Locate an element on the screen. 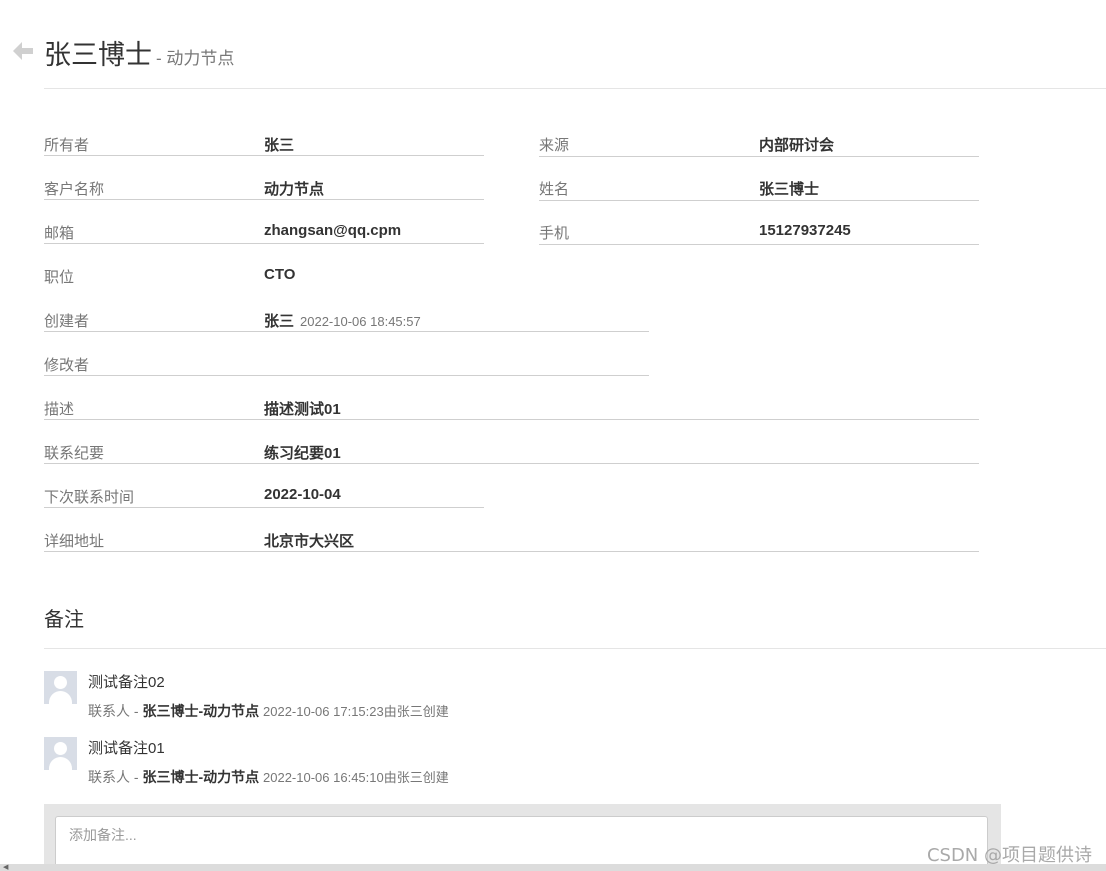 Image resolution: width=1106 pixels, height=871 pixels. contact-company: - 动力节点 is located at coordinates (195, 58).